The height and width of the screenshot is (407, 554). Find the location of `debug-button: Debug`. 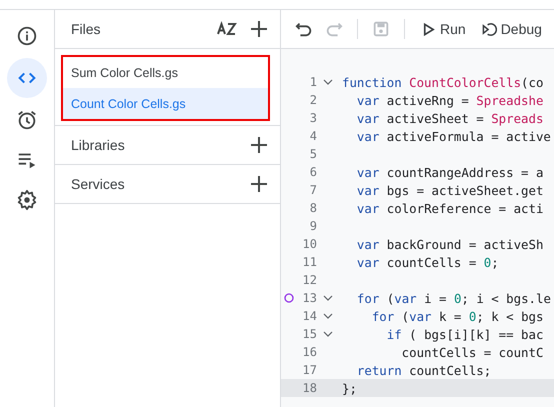

debug-button: Debug is located at coordinates (512, 29).